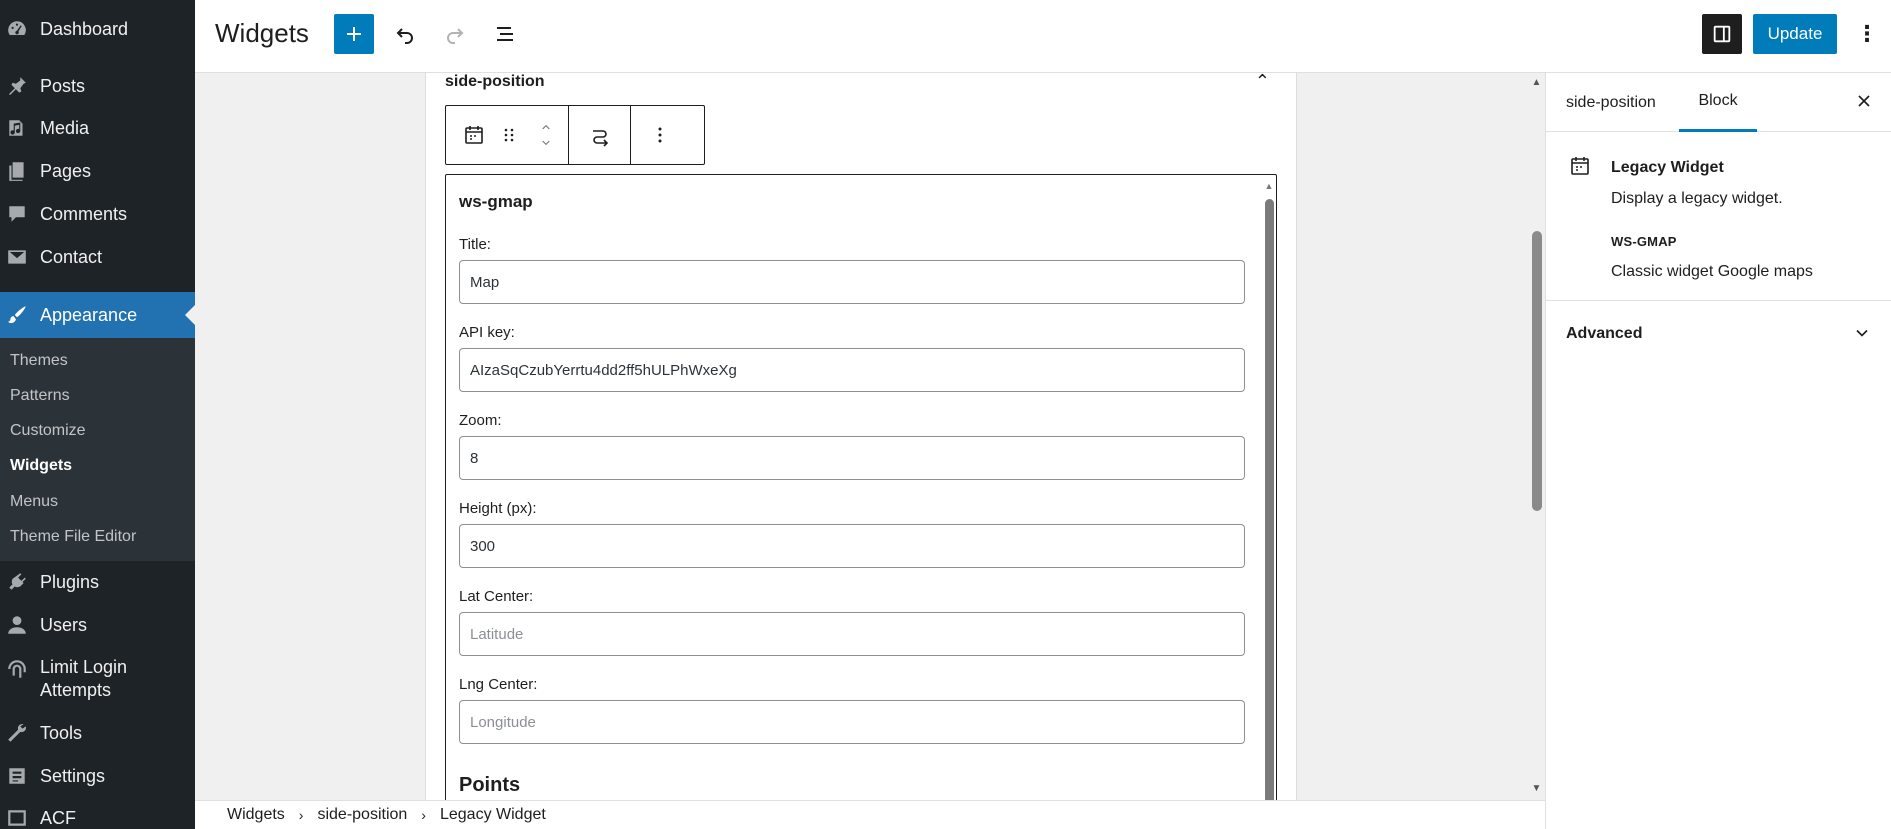 This screenshot has height=829, width=1891. Describe the element at coordinates (97, 815) in the screenshot. I see `menu-item-acf: ACF` at that location.